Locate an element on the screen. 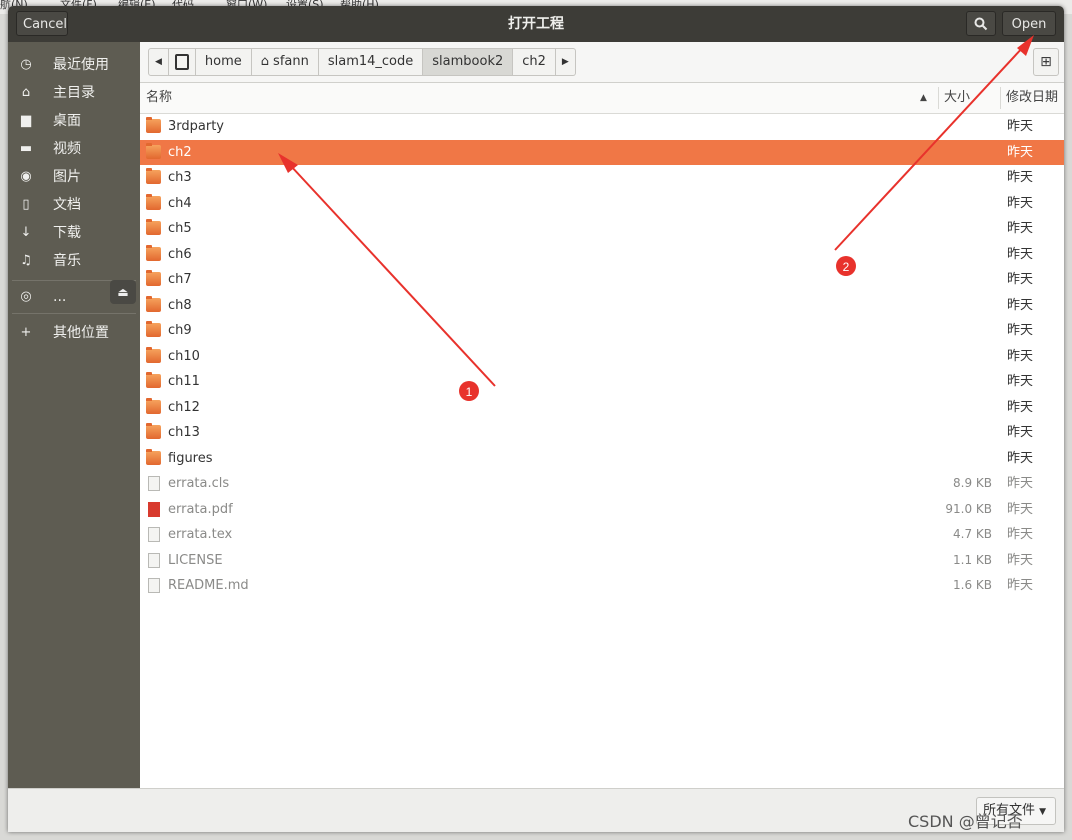 The height and width of the screenshot is (840, 1072). annotation-marker-2-label: 2 is located at coordinates (846, 267).